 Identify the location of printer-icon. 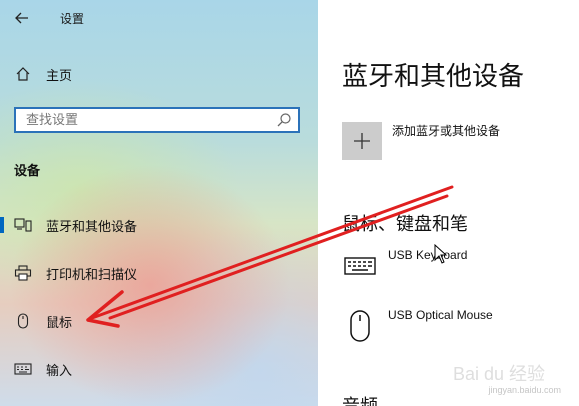
(23, 273).